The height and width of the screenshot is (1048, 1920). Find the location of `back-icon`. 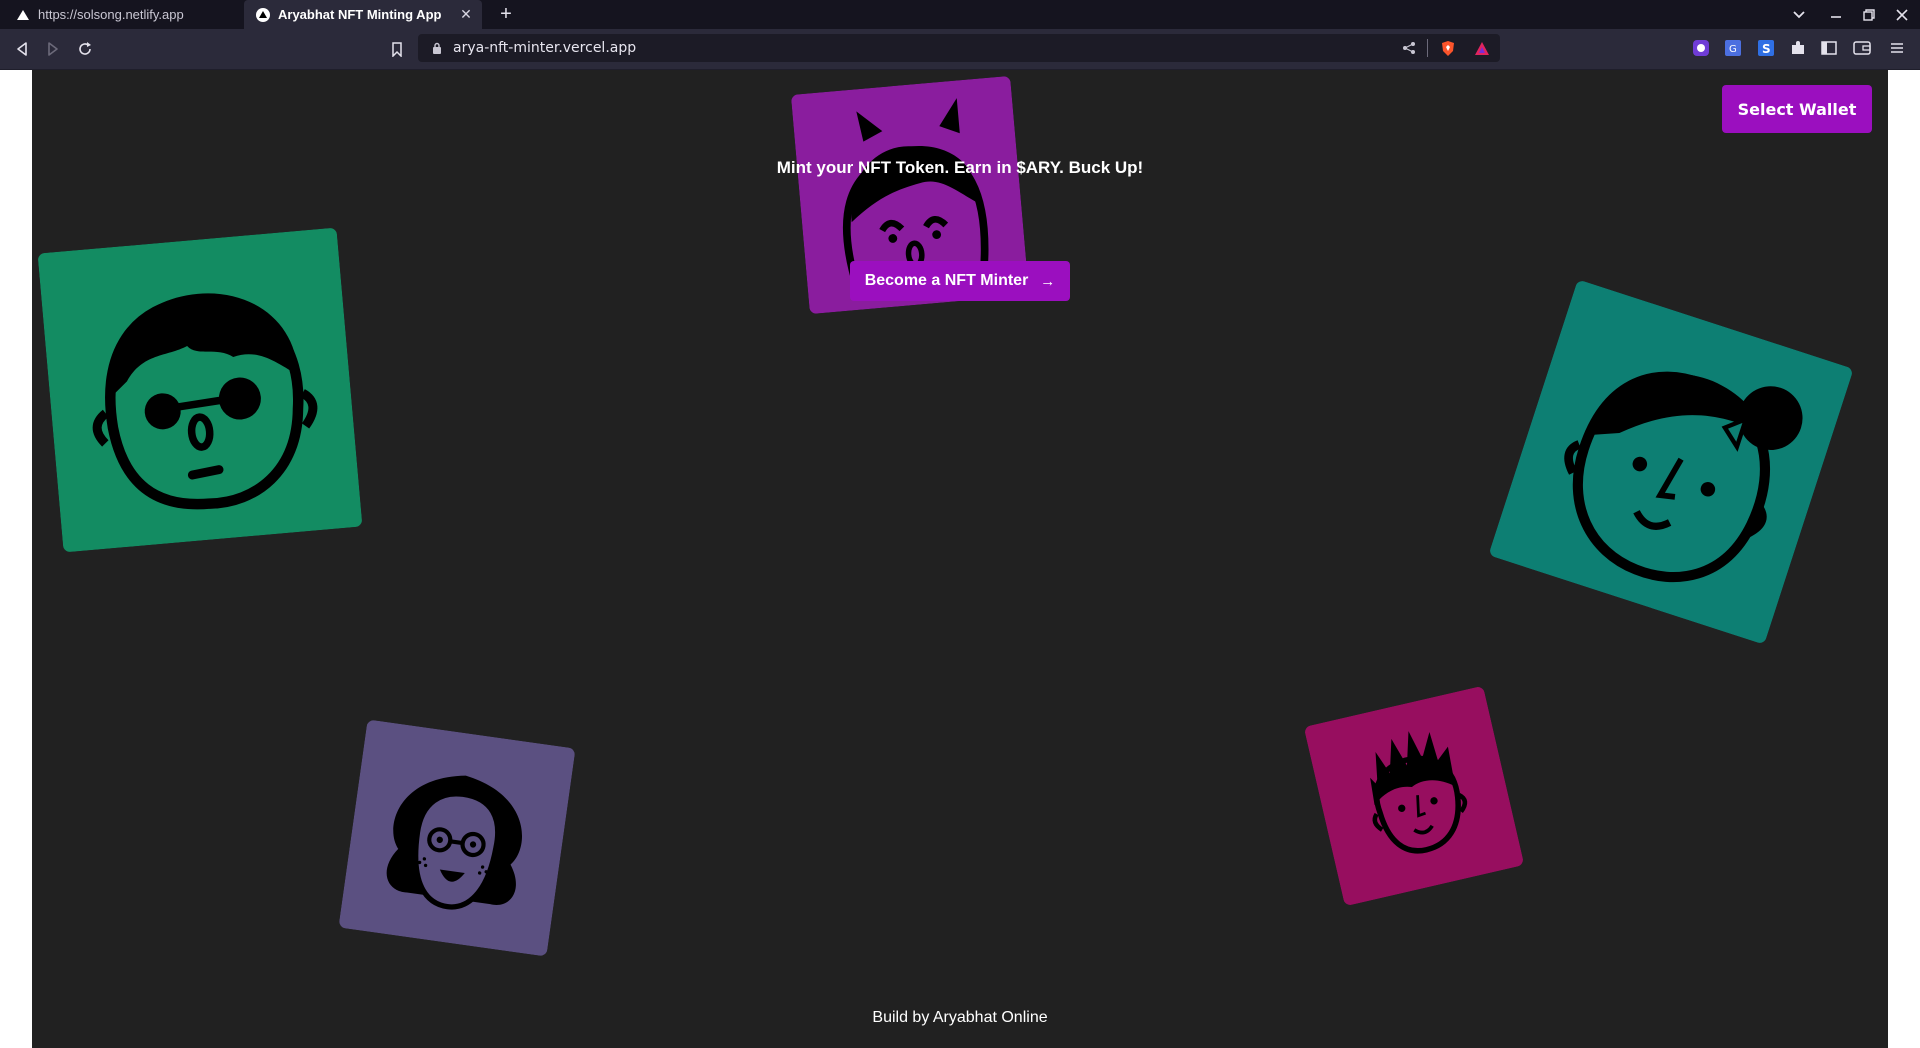

back-icon is located at coordinates (22, 49).